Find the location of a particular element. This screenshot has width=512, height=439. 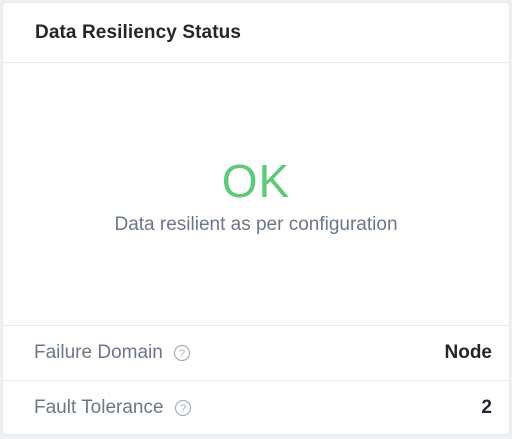

row-label-group: Failure Domain ? is located at coordinates (112, 353).